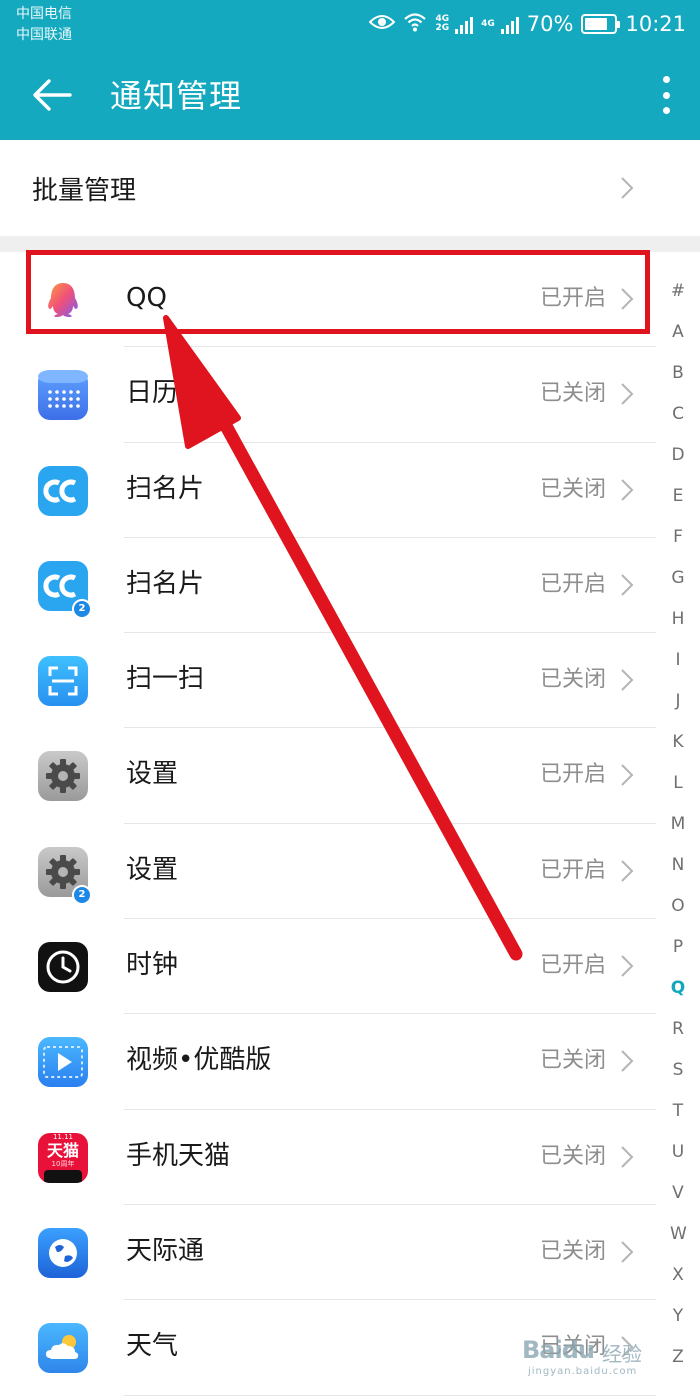 Image resolution: width=700 pixels, height=1400 pixels. I want to click on more-options-button, so click(666, 95).